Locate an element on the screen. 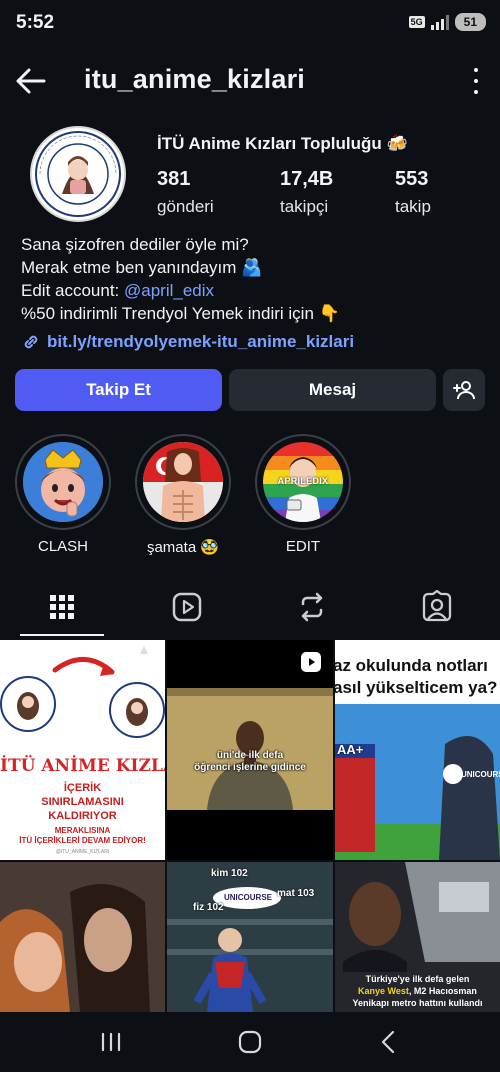 The image size is (500, 1072). avatar is located at coordinates (78, 174).